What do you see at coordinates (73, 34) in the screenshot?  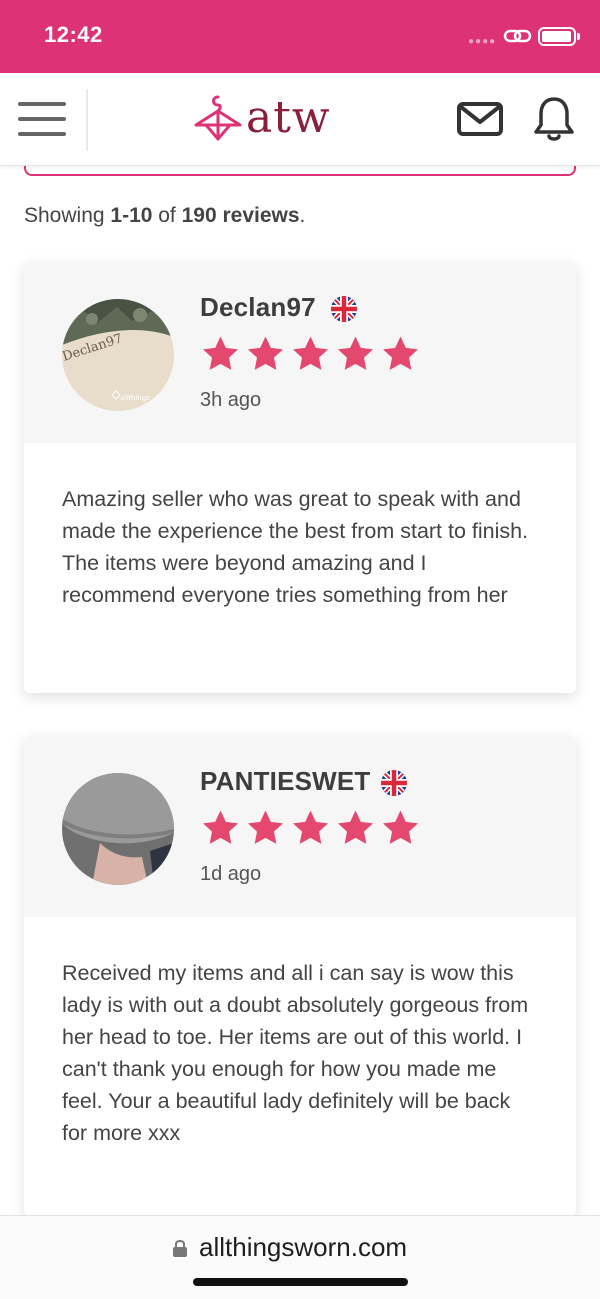 I see `status-time: 12:42` at bounding box center [73, 34].